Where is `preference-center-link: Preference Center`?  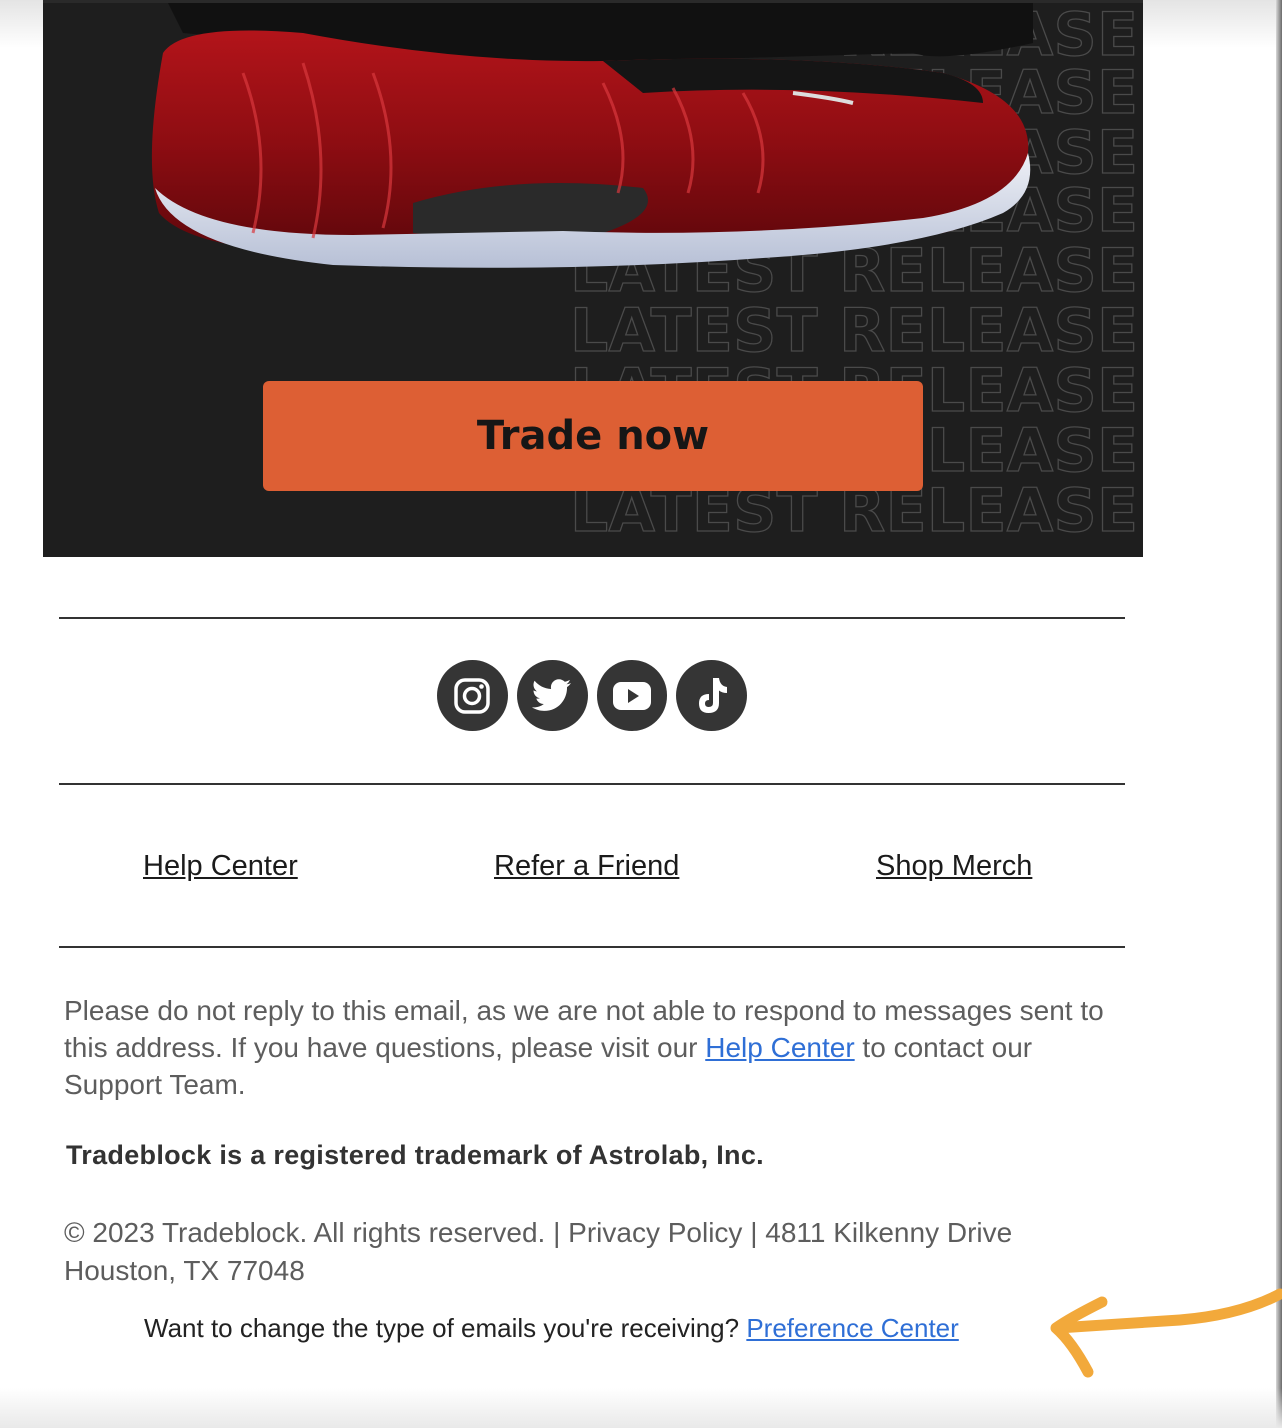 preference-center-link: Preference Center is located at coordinates (852, 1328).